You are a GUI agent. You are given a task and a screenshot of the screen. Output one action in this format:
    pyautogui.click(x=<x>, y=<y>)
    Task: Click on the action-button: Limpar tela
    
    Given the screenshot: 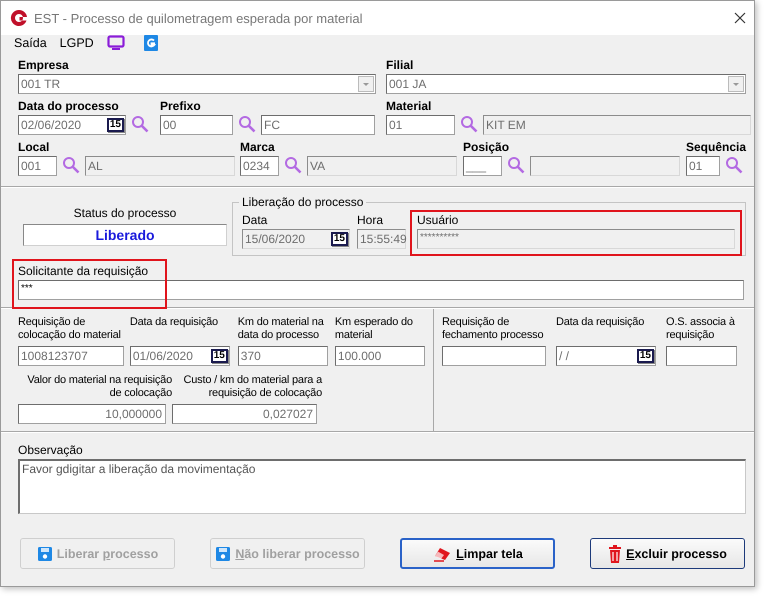 What is the action you would take?
    pyautogui.click(x=477, y=553)
    